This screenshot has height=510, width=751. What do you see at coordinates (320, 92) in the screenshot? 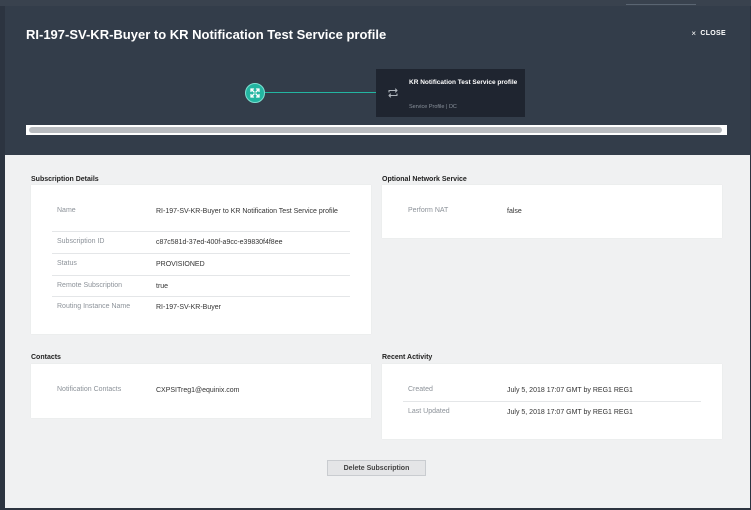
I see `connection-line` at bounding box center [320, 92].